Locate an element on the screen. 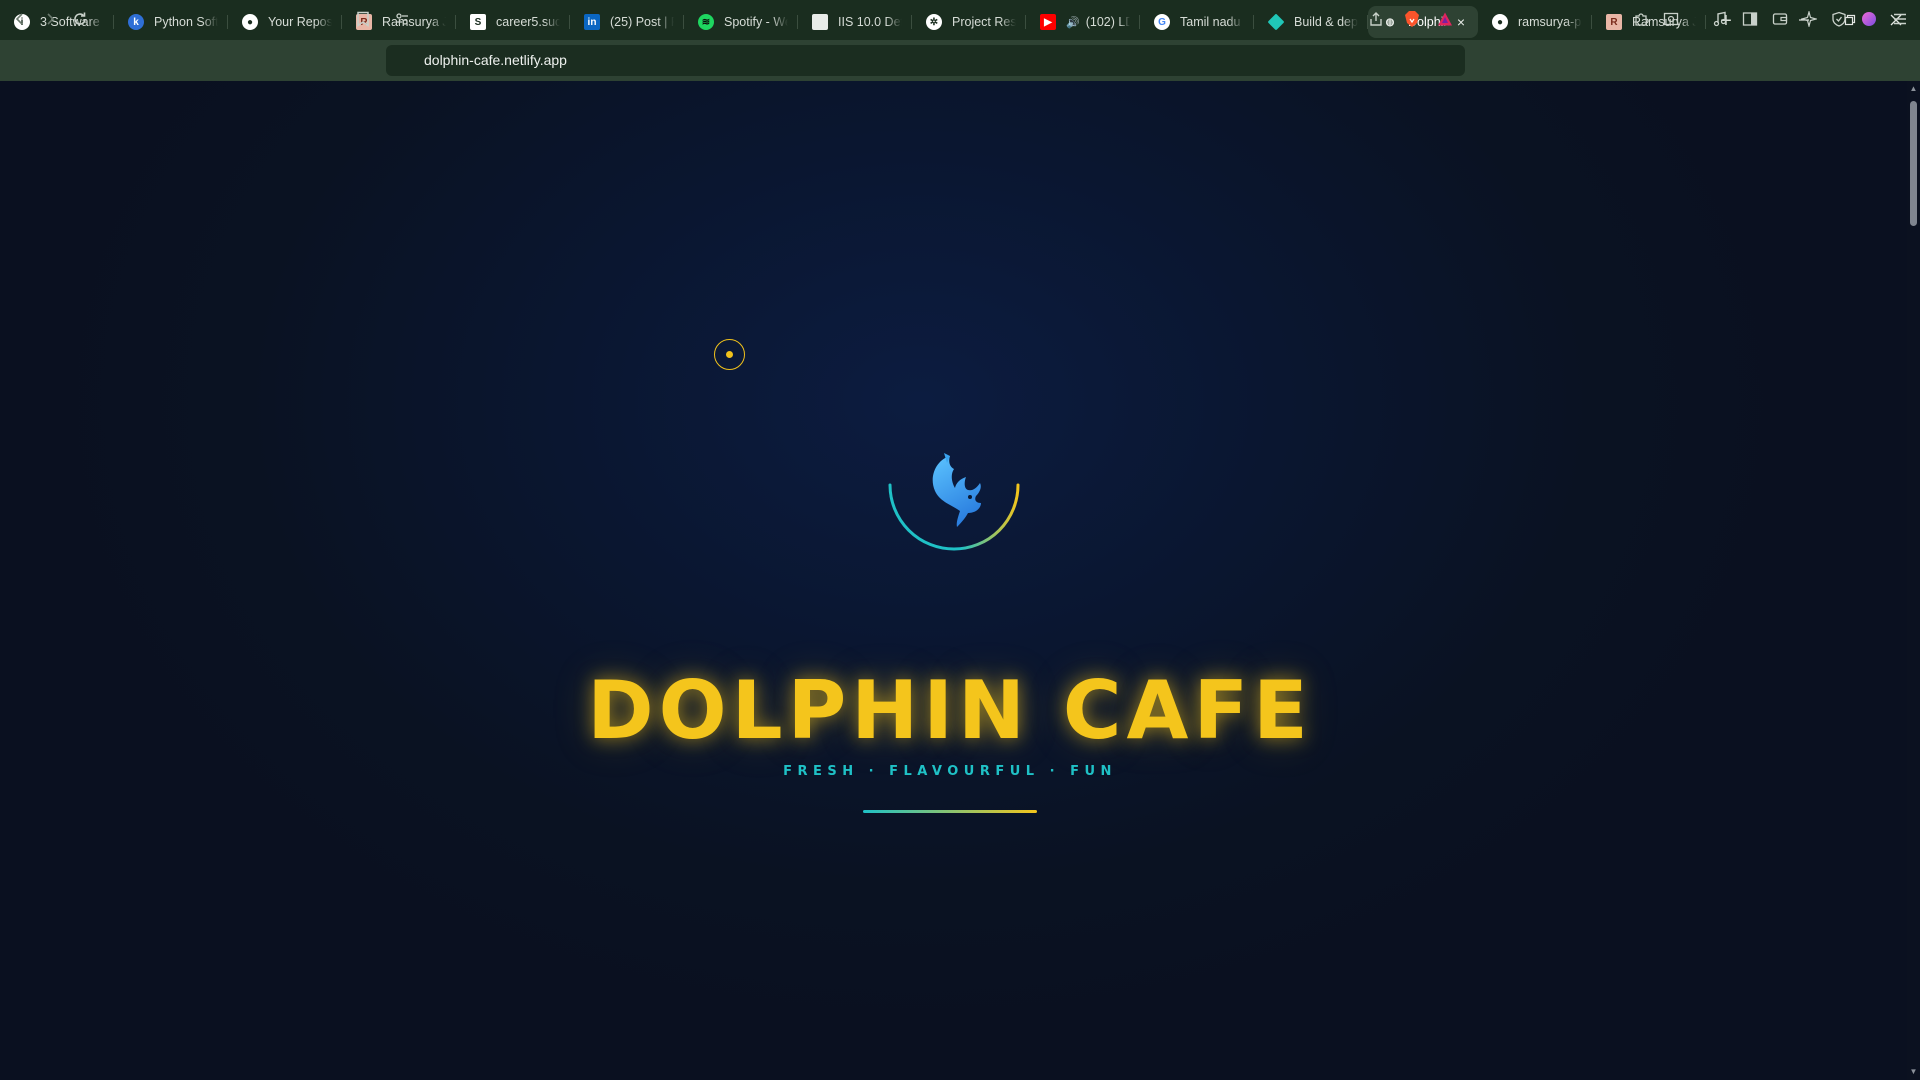 The height and width of the screenshot is (1080, 1920). media-button is located at coordinates (1720, 21).